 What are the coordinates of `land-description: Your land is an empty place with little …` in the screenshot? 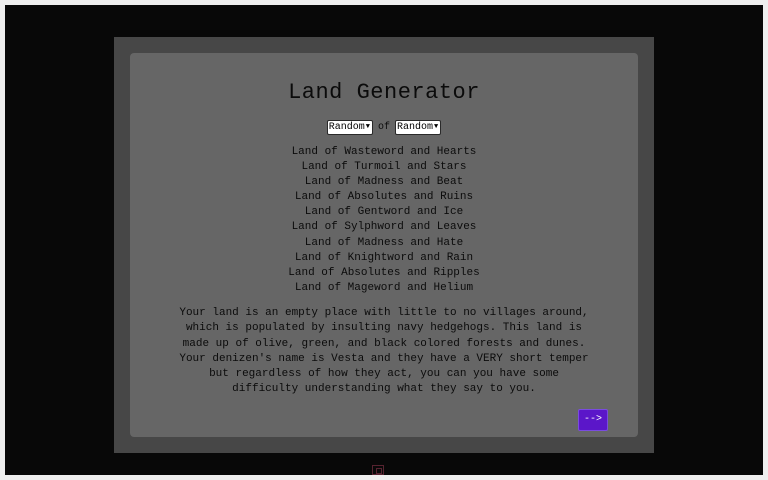 It's located at (384, 351).